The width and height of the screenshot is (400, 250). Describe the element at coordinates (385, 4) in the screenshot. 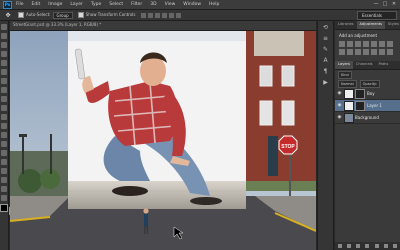

I see `maximize-icon: □` at that location.